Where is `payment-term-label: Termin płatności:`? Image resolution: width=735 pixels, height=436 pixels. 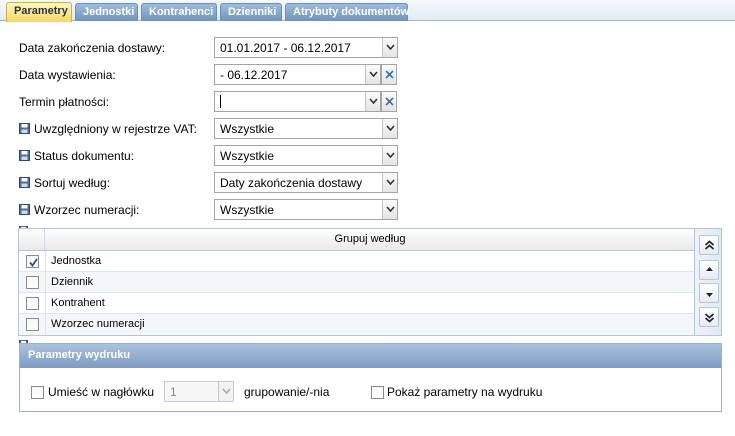 payment-term-label: Termin płatności: is located at coordinates (64, 102).